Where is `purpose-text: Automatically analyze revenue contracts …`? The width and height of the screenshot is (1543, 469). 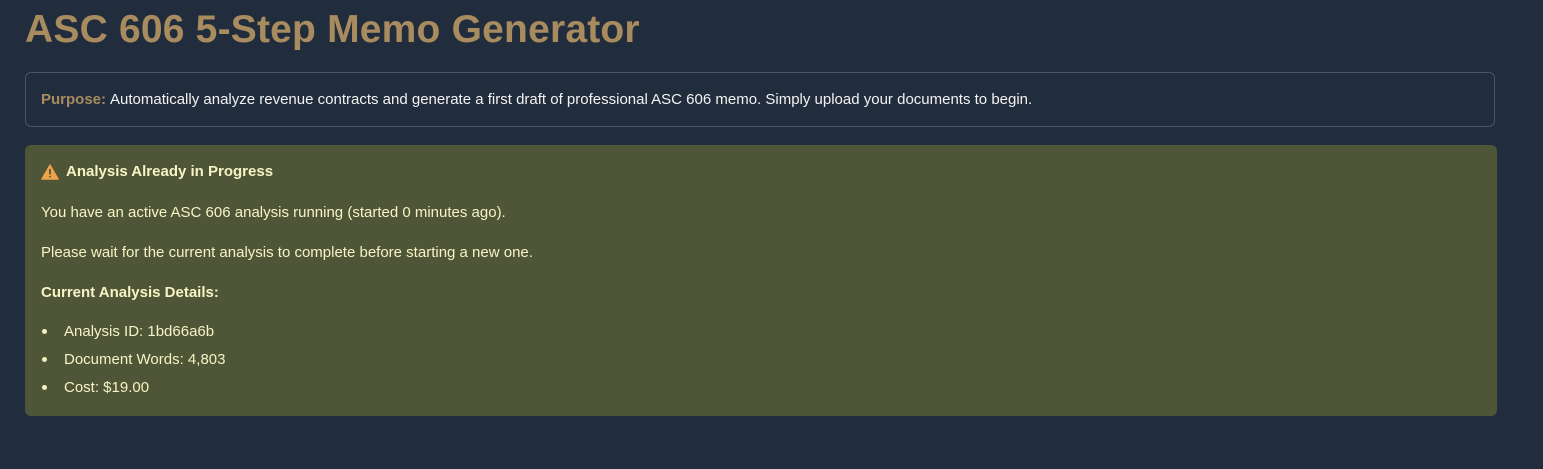
purpose-text: Automatically analyze revenue contracts … is located at coordinates (571, 99).